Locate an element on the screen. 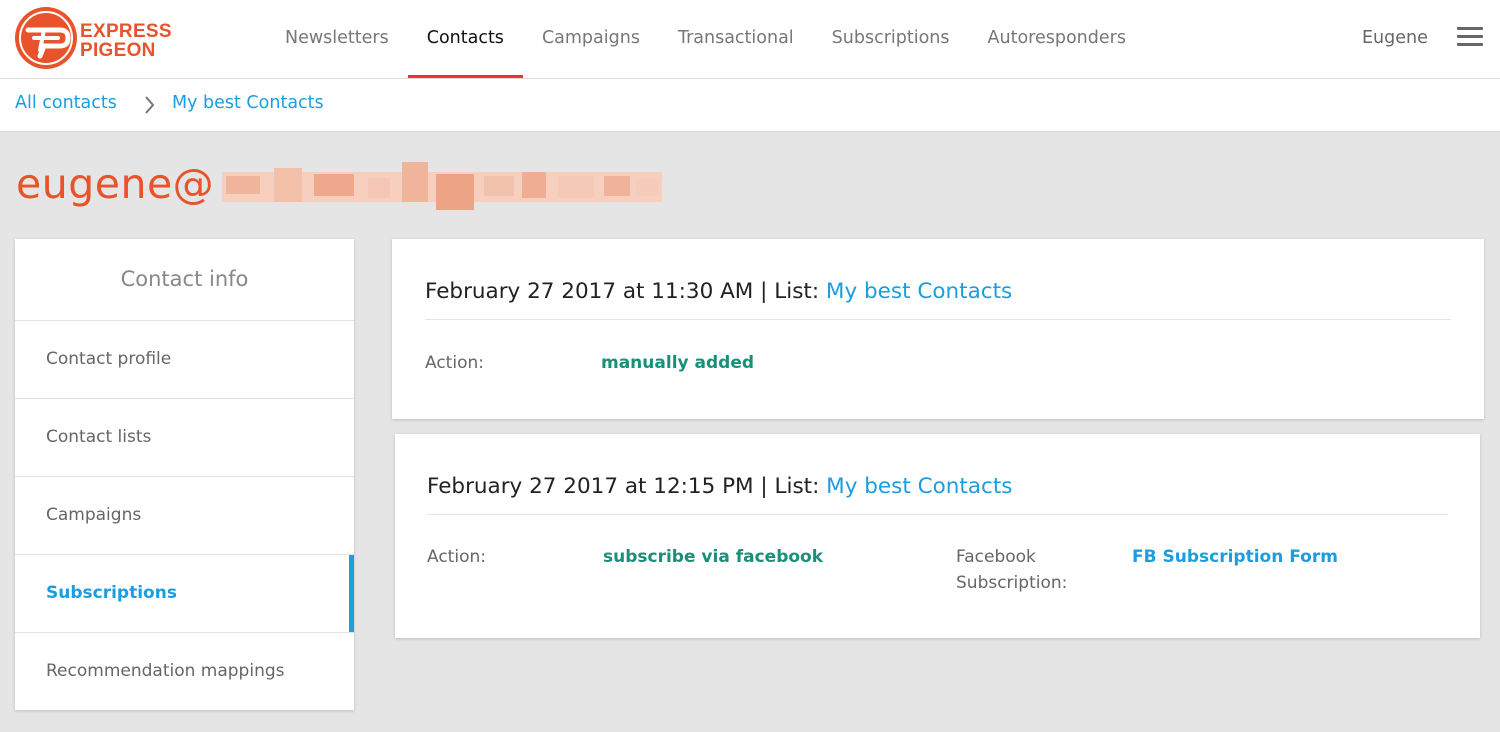 This screenshot has width=1500, height=732. pixelated-redaction-icon is located at coordinates (442, 186).